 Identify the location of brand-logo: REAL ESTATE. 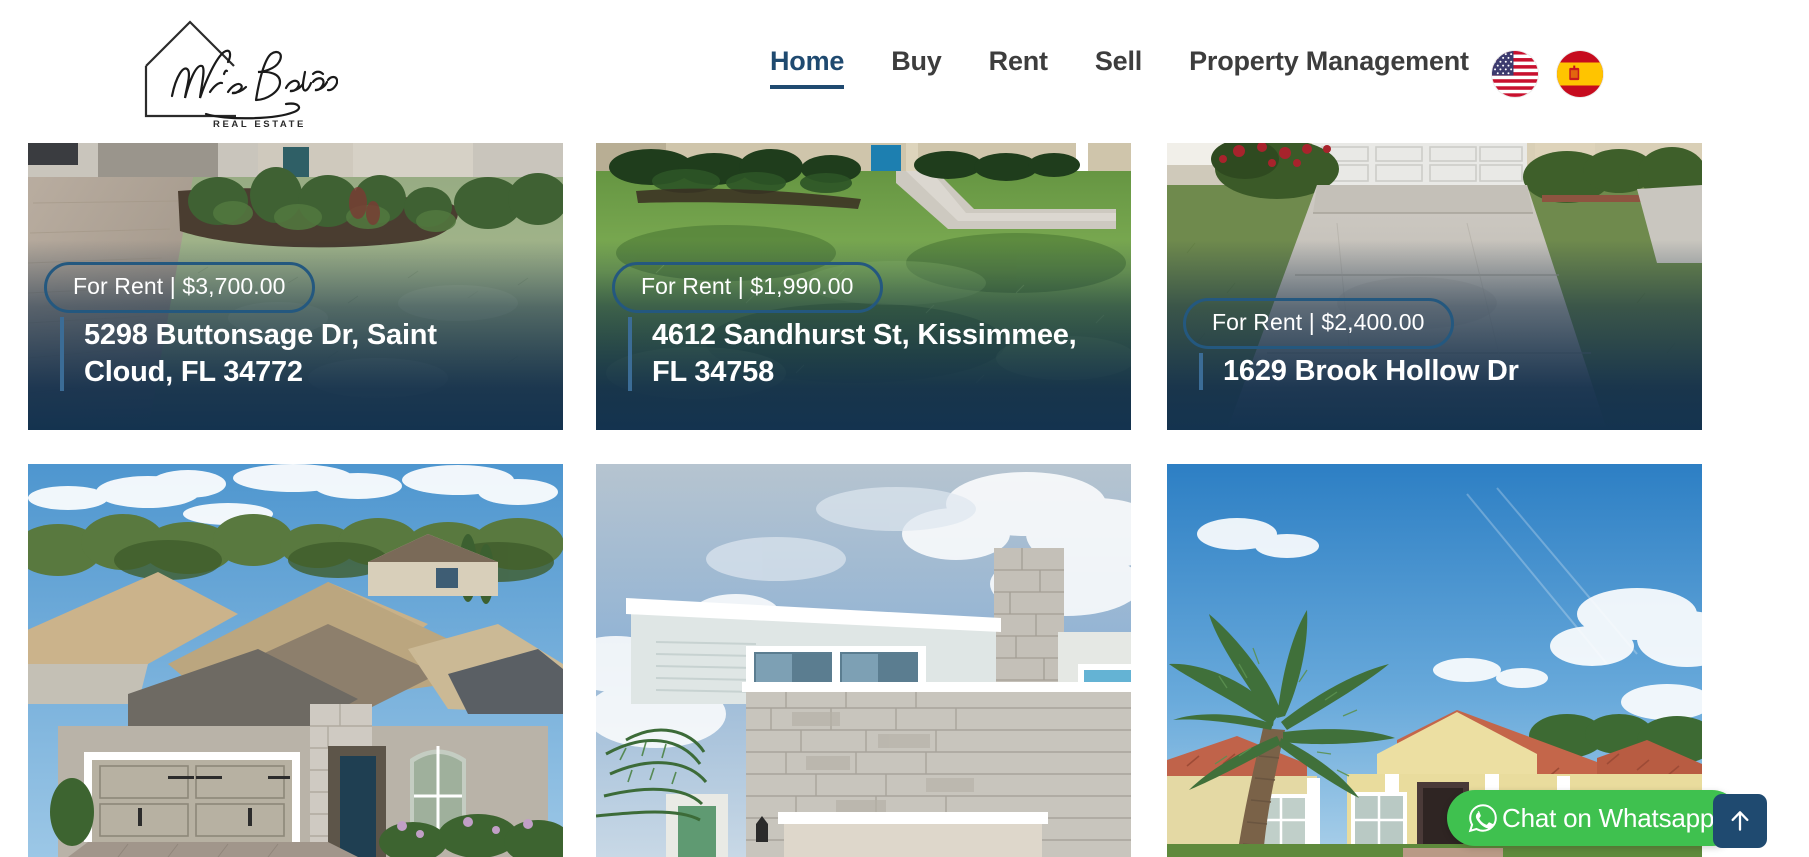
(233, 69).